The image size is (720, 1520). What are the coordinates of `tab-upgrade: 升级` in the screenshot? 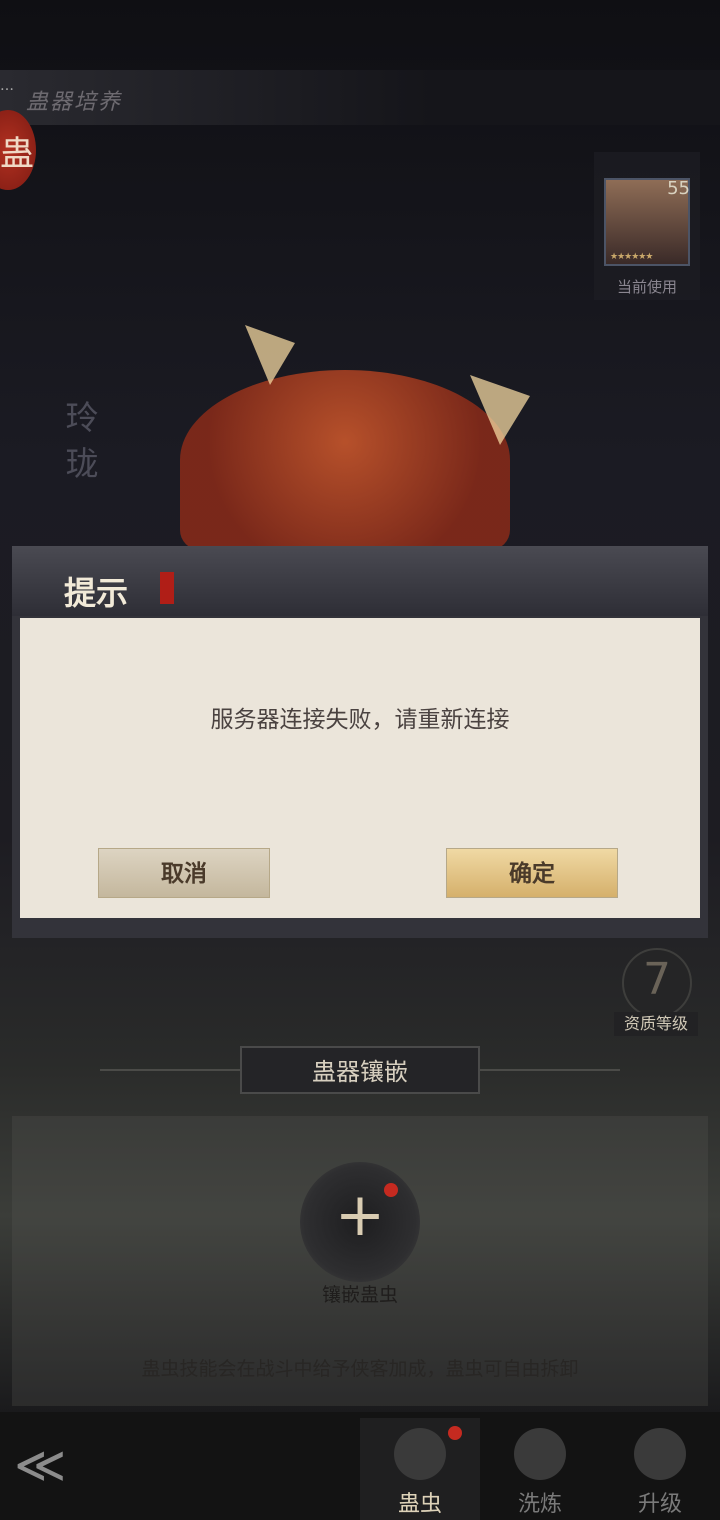 It's located at (660, 1469).